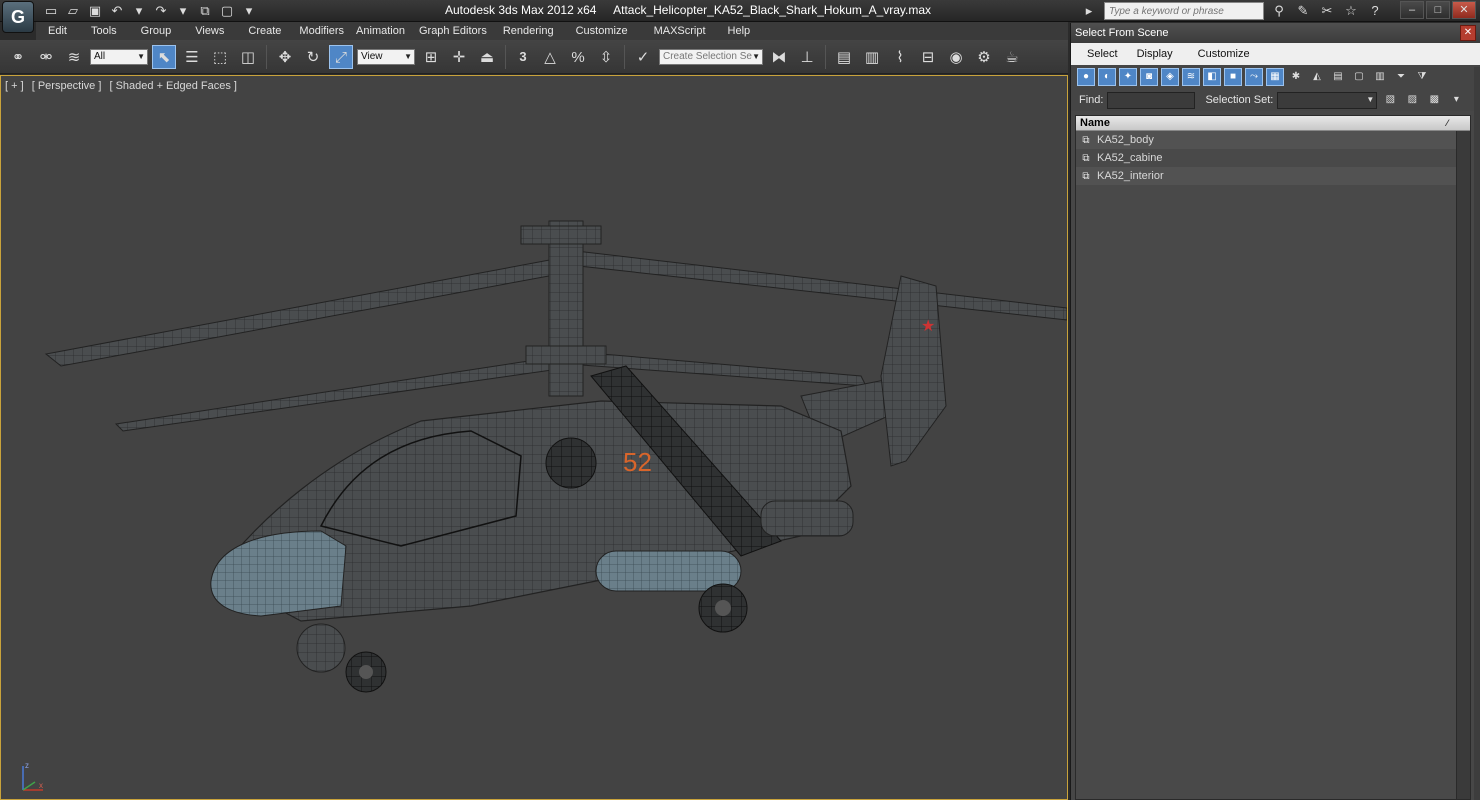 This screenshot has height=800, width=1480. I want to click on display-bones-icon: ⤳, so click(1254, 77).